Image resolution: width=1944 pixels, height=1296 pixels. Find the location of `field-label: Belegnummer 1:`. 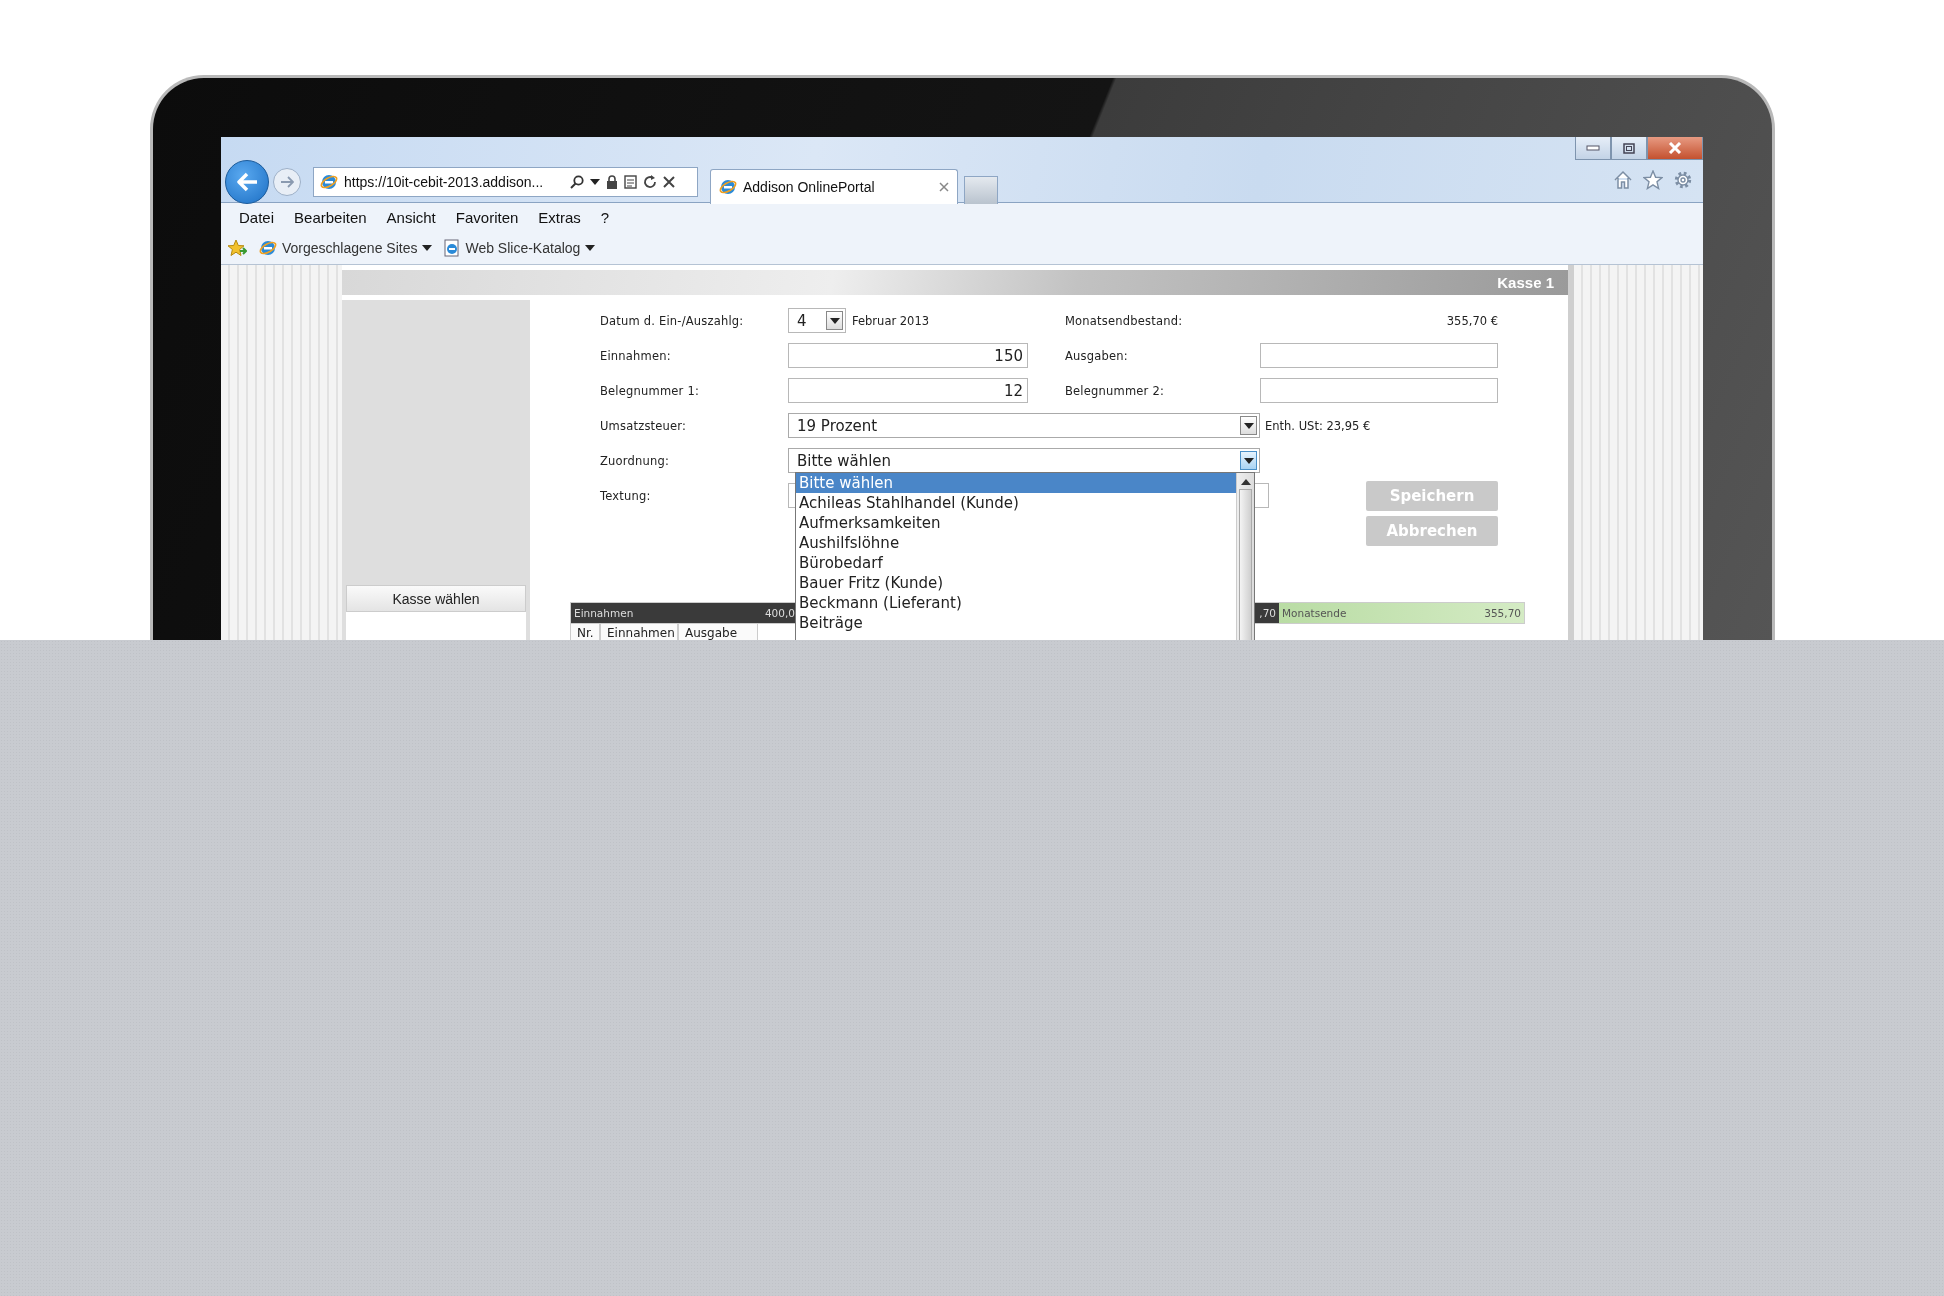

field-label: Belegnummer 1: is located at coordinates (650, 390).